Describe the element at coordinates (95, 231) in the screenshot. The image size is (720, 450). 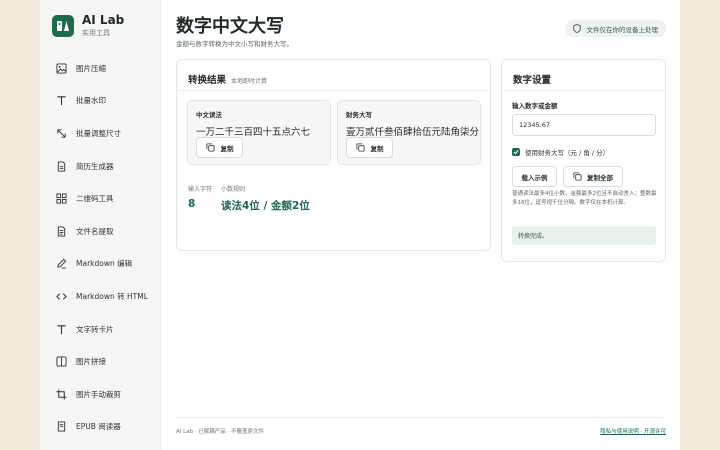
I see `sidebar-item-label: 文件名提取` at that location.